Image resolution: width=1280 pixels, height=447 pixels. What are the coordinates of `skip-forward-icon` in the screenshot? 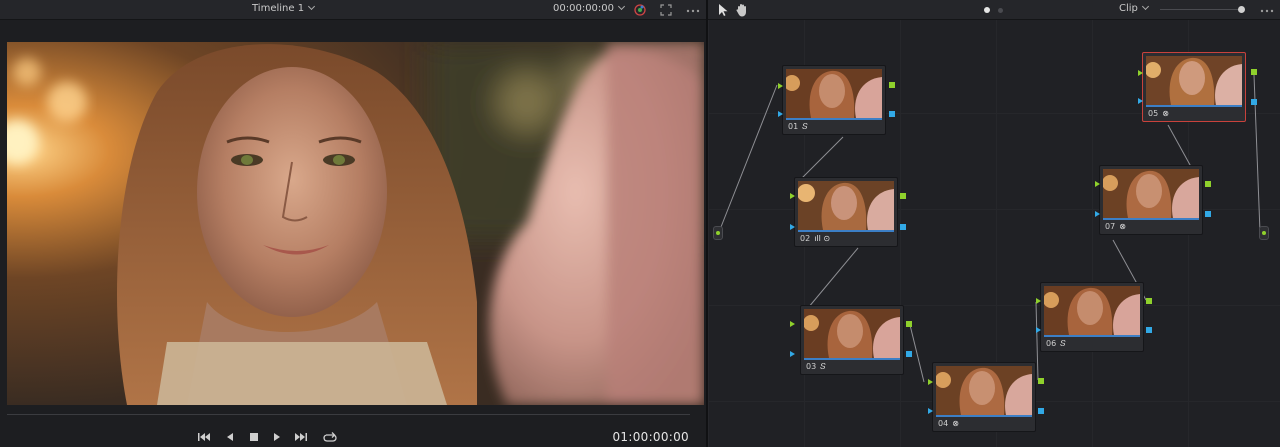 It's located at (301, 437).